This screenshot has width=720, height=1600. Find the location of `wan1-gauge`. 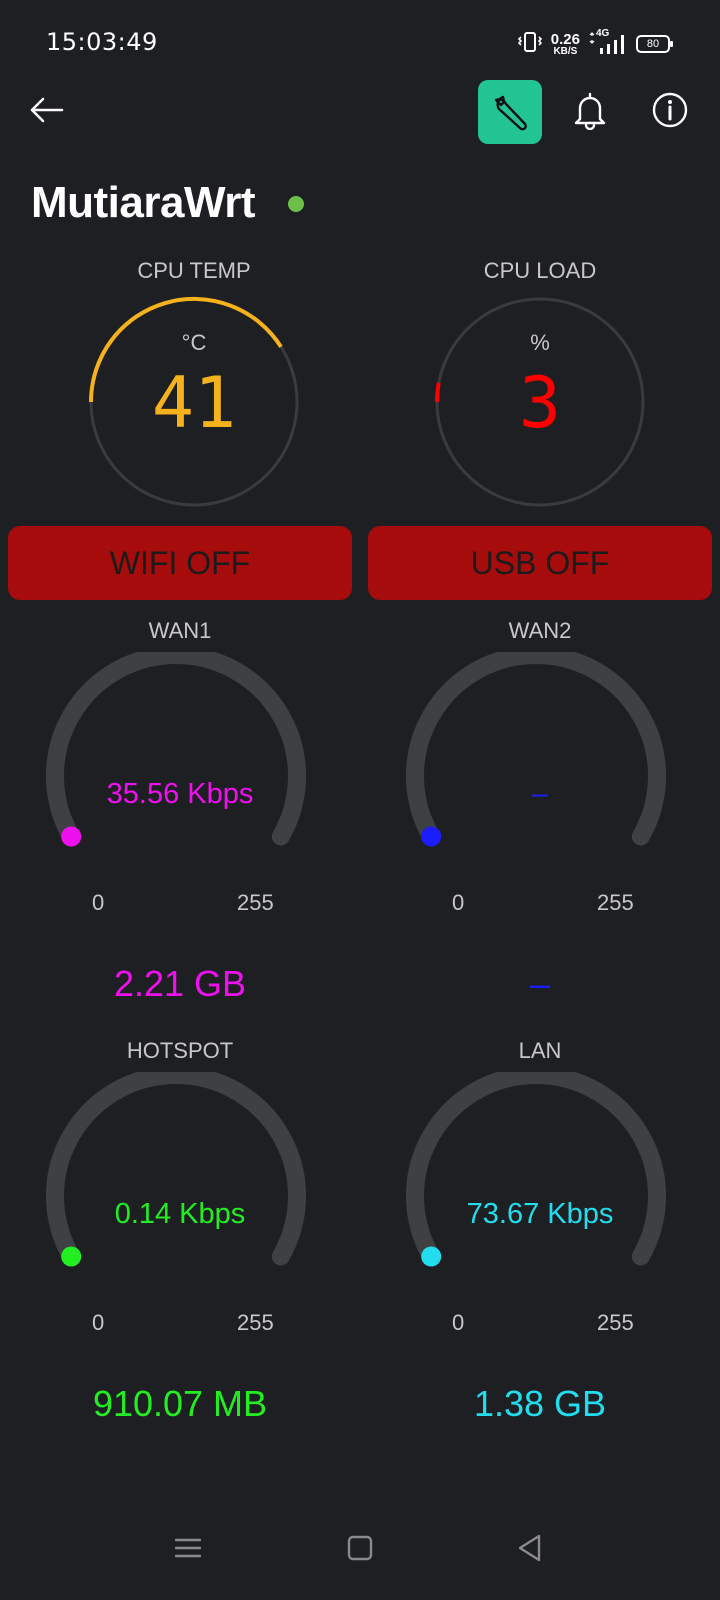

wan1-gauge is located at coordinates (176, 749).